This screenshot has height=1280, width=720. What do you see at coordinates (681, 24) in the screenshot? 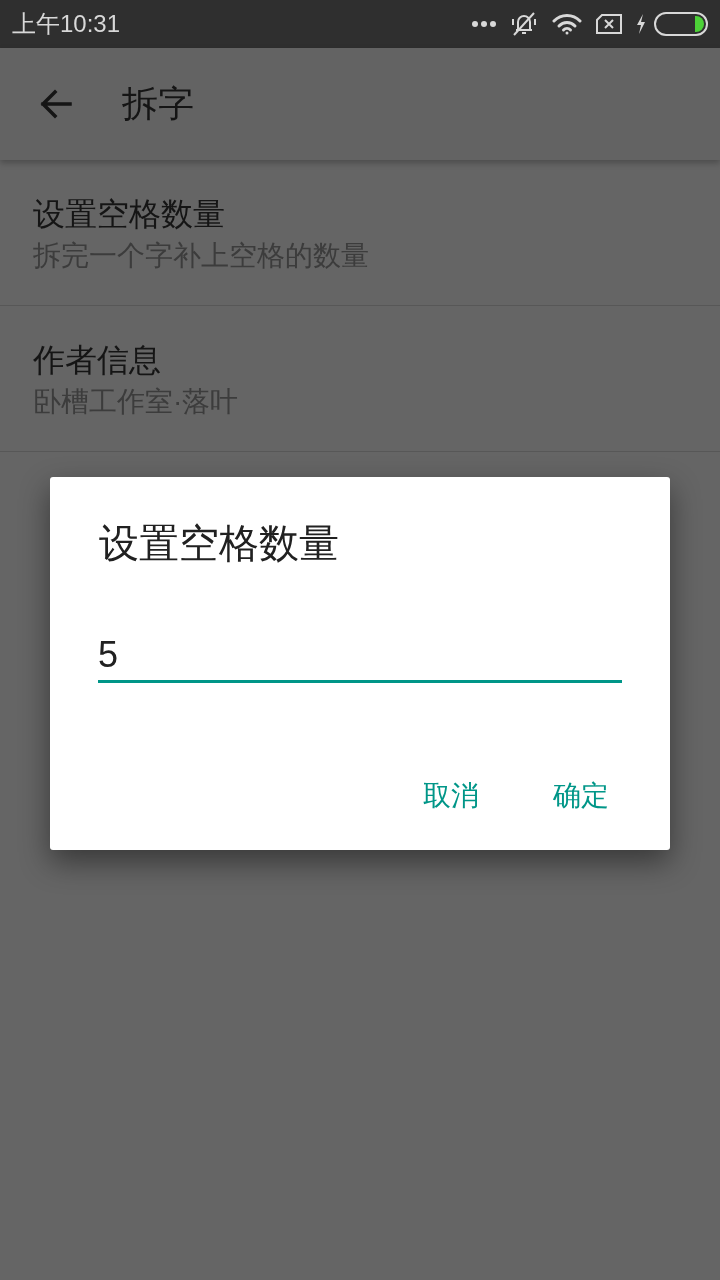
I see `battery-icon` at bounding box center [681, 24].